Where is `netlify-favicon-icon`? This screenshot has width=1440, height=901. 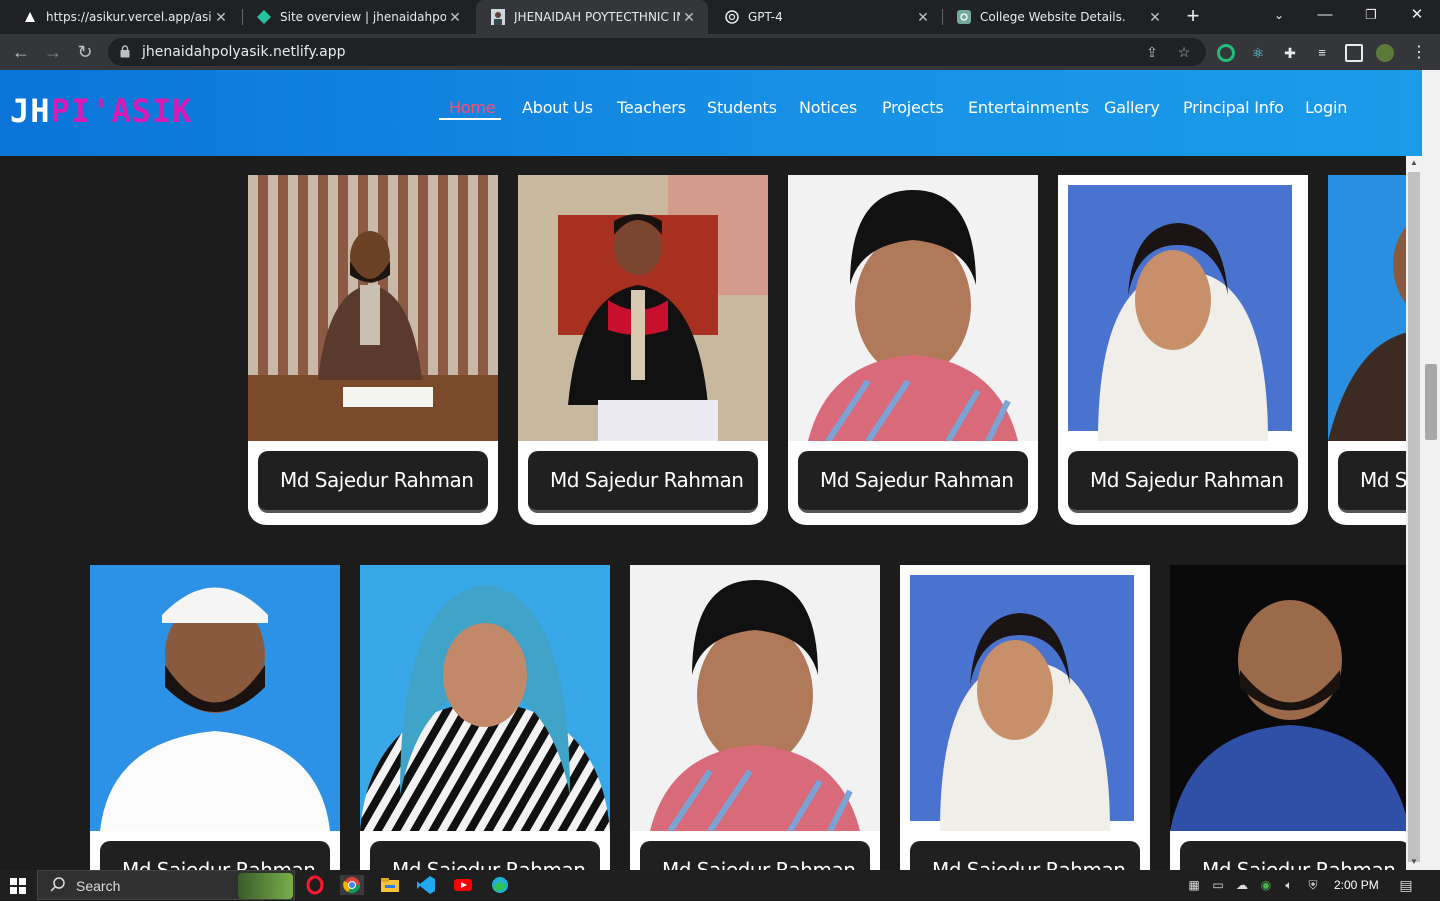 netlify-favicon-icon is located at coordinates (264, 17).